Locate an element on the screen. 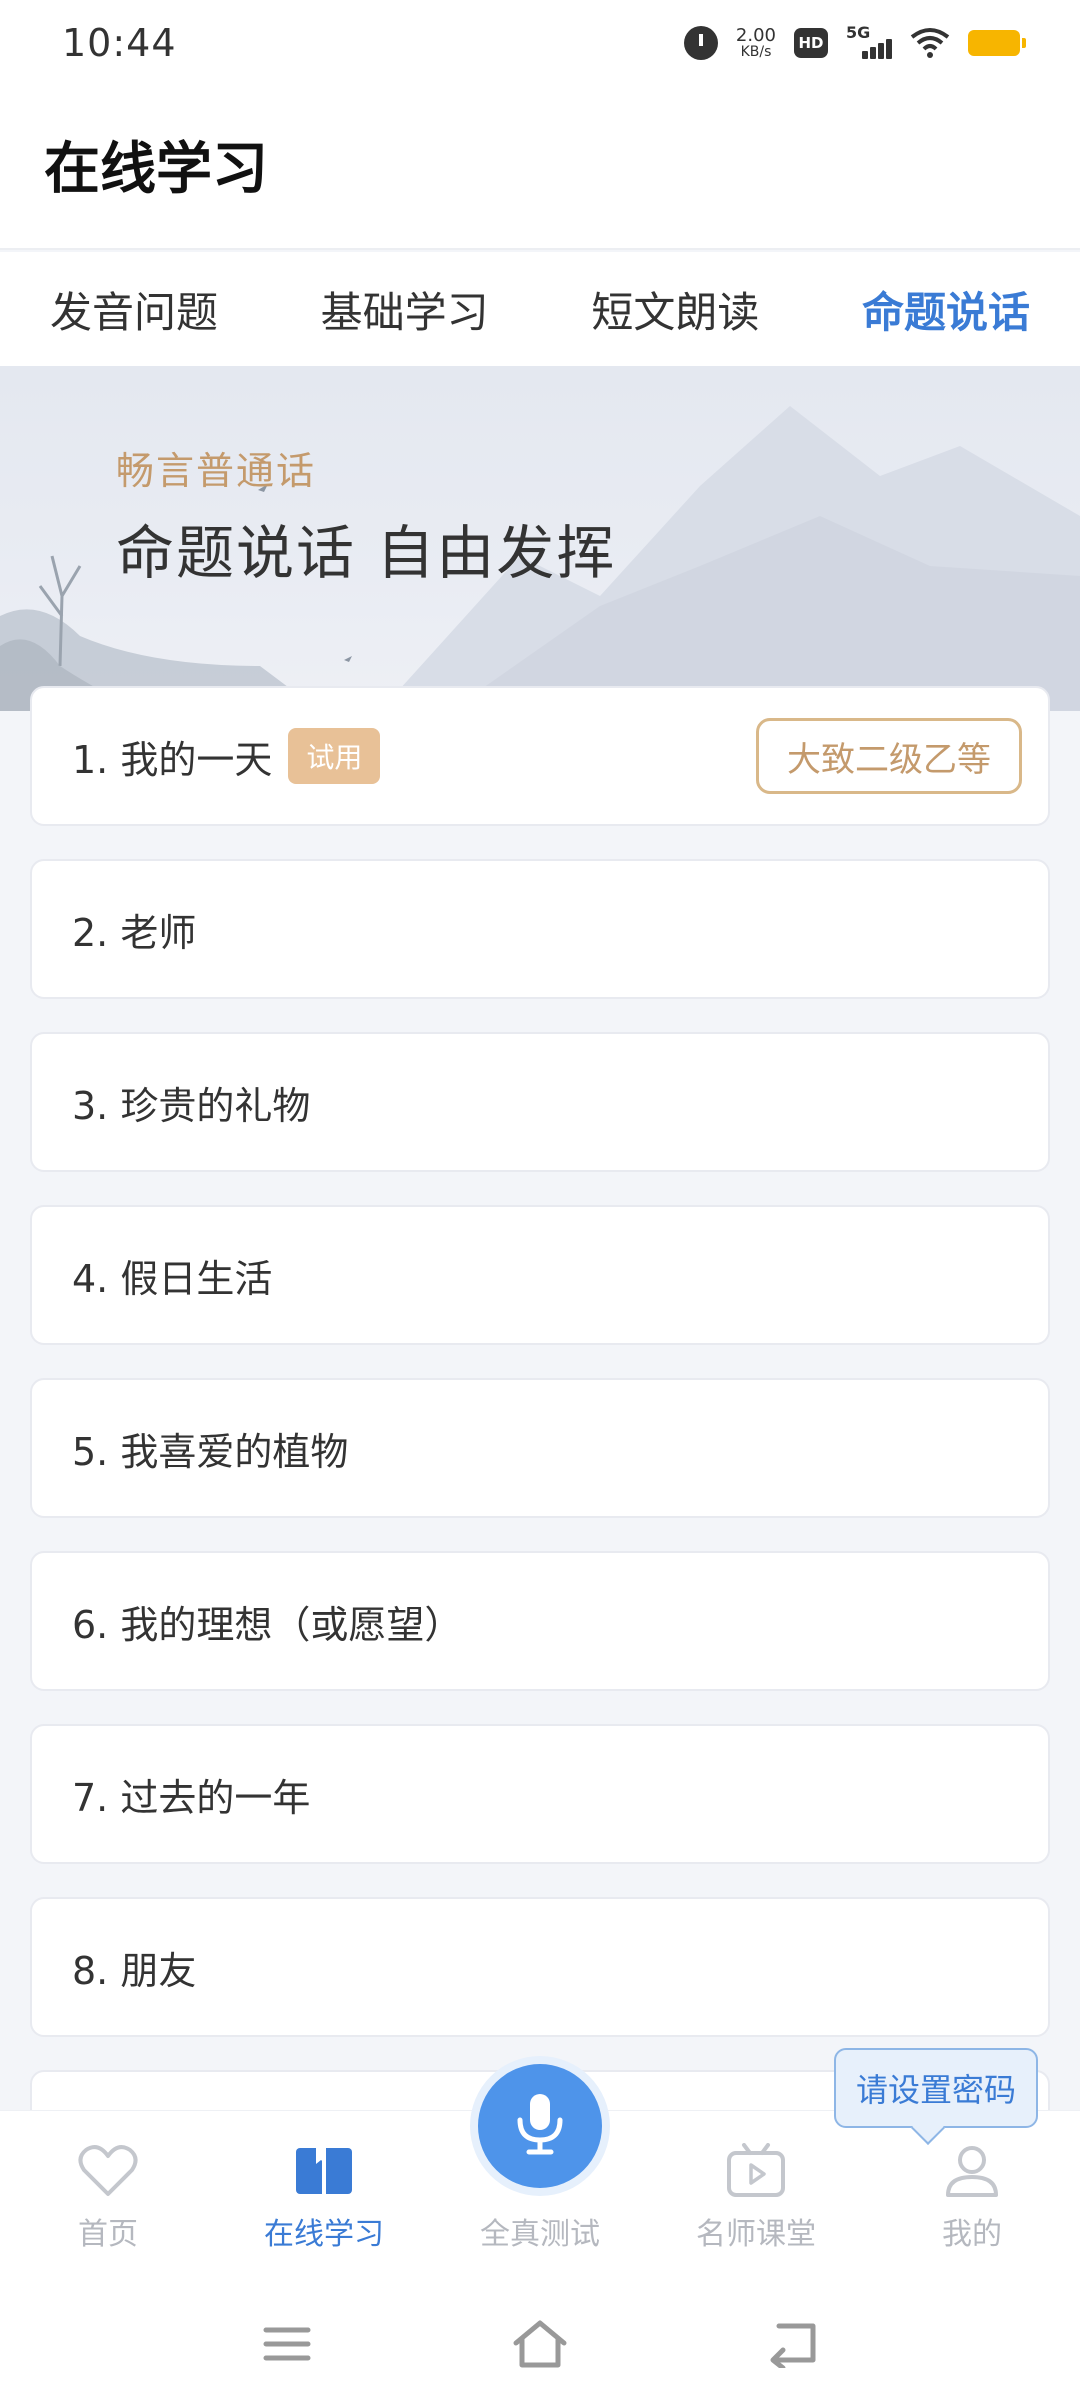 This screenshot has width=1080, height=2408. nav-online-learning: 在线学习 is located at coordinates (324, 2195).